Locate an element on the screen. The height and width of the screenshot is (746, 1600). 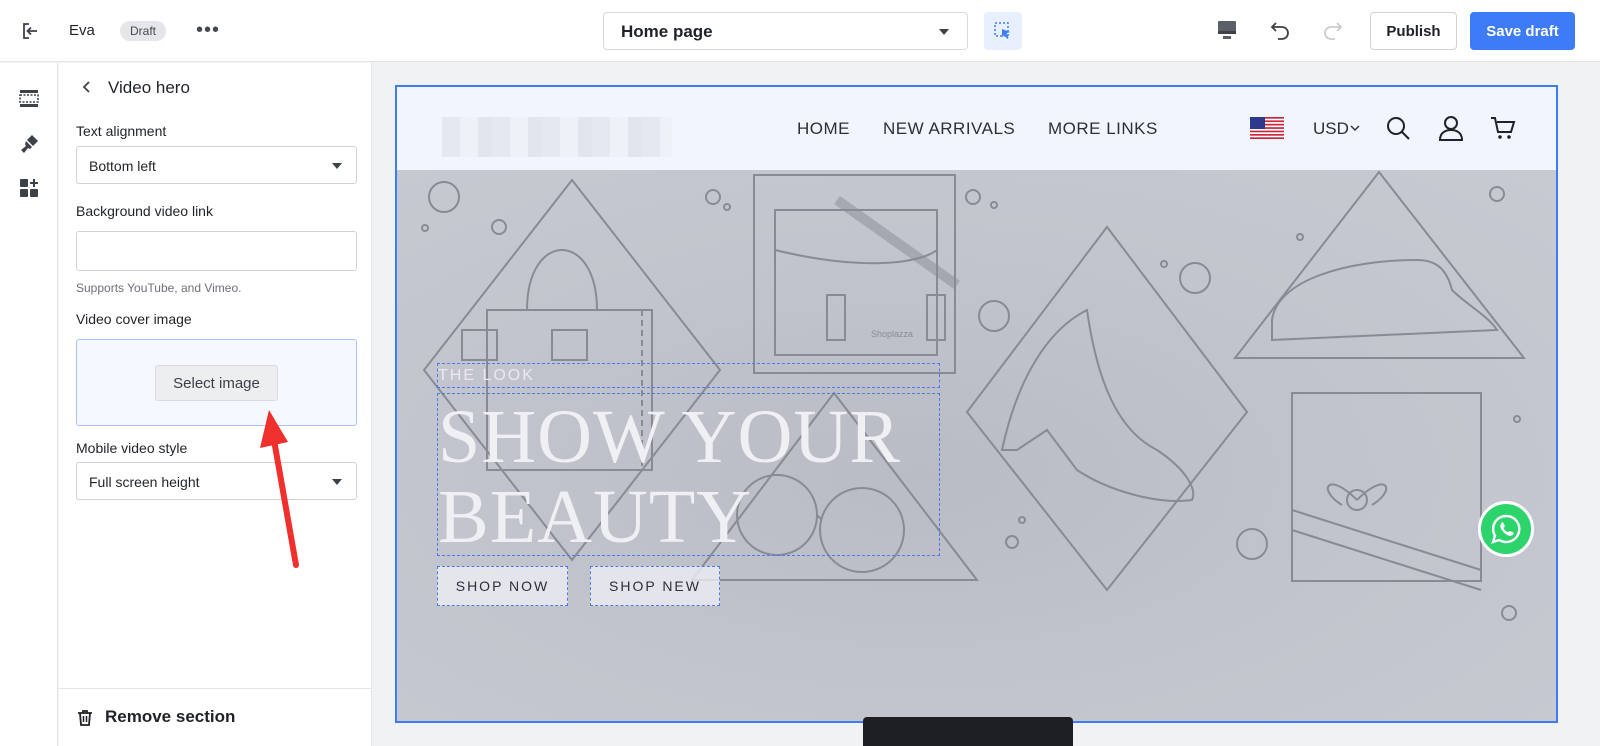
add-block-icon is located at coordinates (29, 188).